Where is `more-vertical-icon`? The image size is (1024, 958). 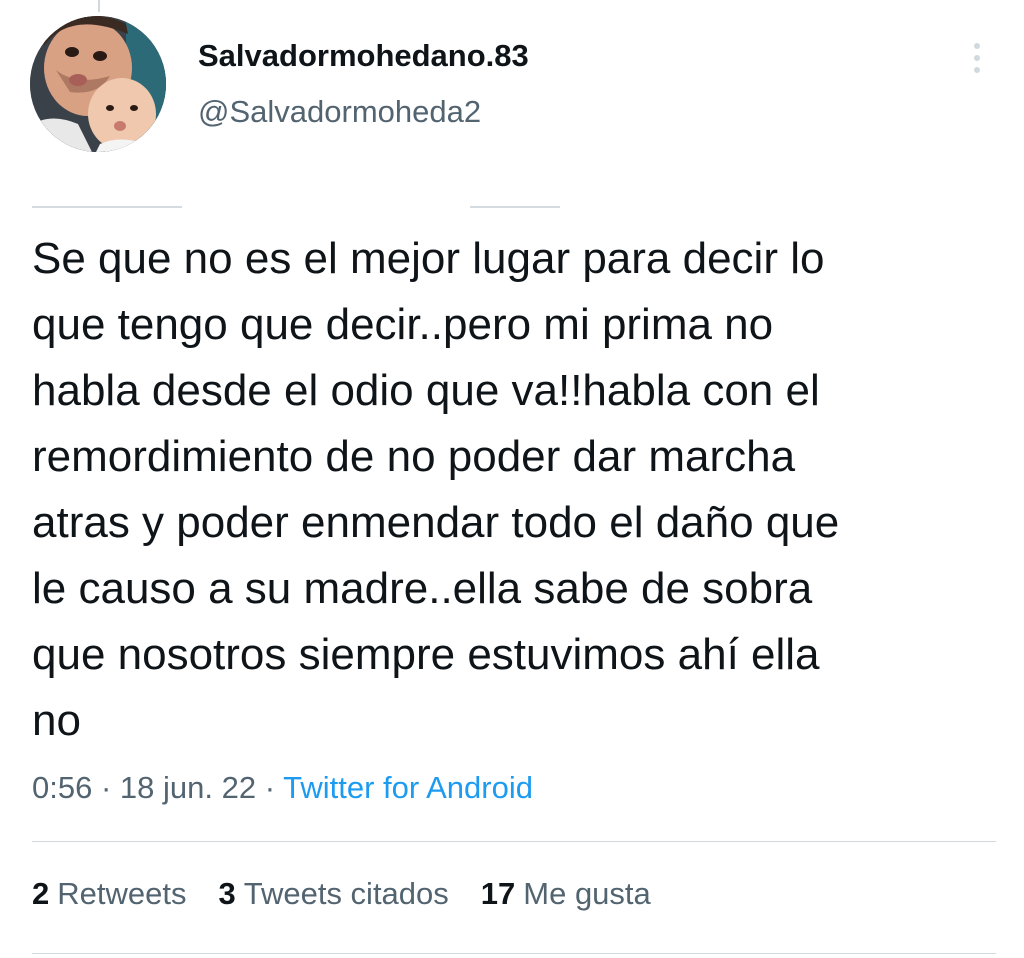 more-vertical-icon is located at coordinates (977, 58).